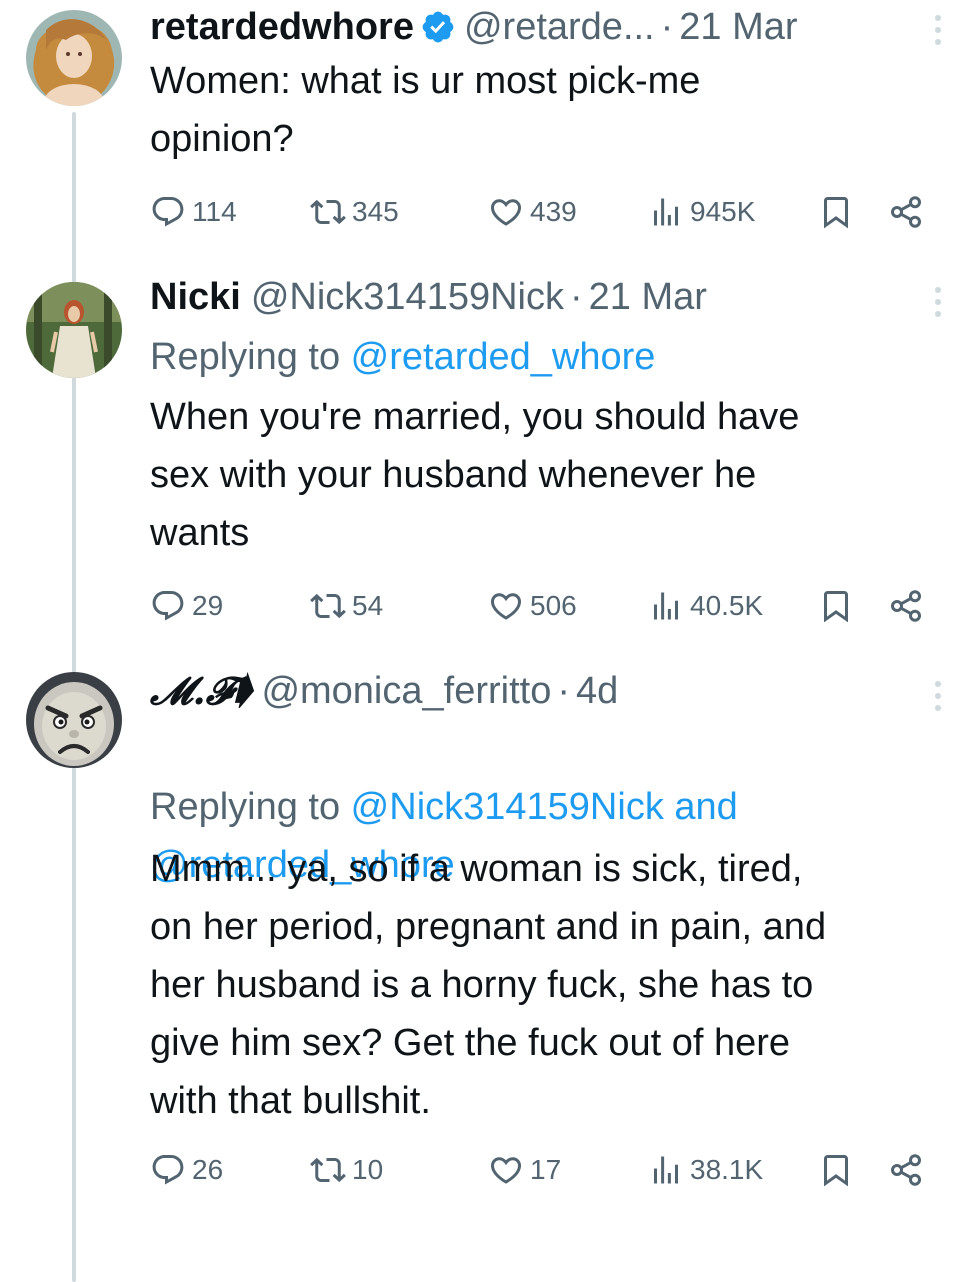 The height and width of the screenshot is (1282, 977). I want to click on action-bar: 29 54 506 40.5K, so click(548, 606).